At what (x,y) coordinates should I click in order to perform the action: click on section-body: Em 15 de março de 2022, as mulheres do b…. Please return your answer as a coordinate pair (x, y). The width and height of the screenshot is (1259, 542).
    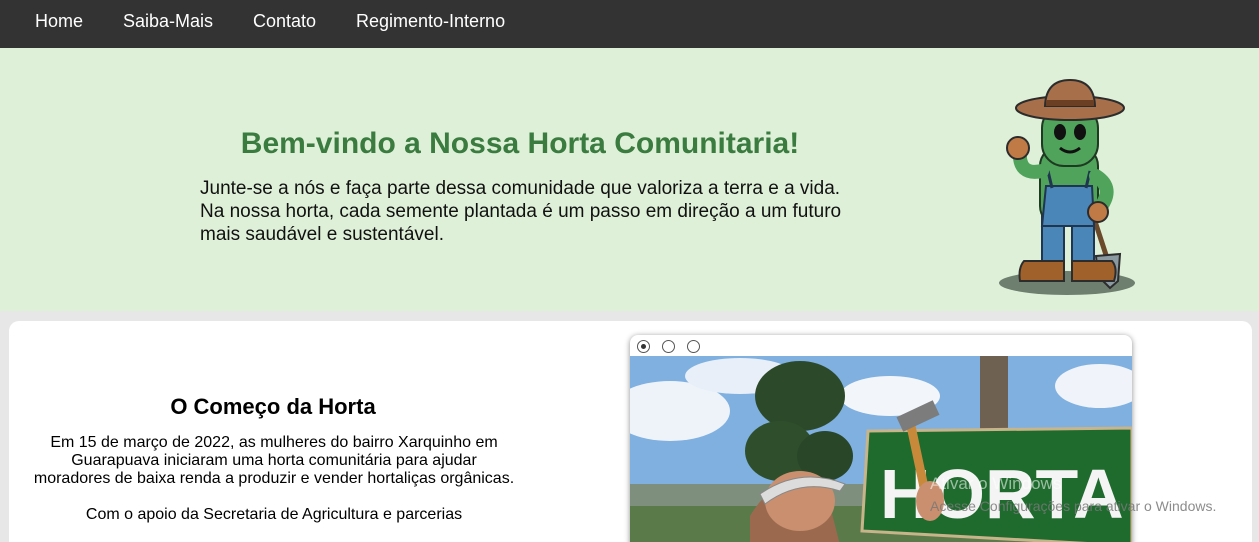
    Looking at the image, I should click on (274, 488).